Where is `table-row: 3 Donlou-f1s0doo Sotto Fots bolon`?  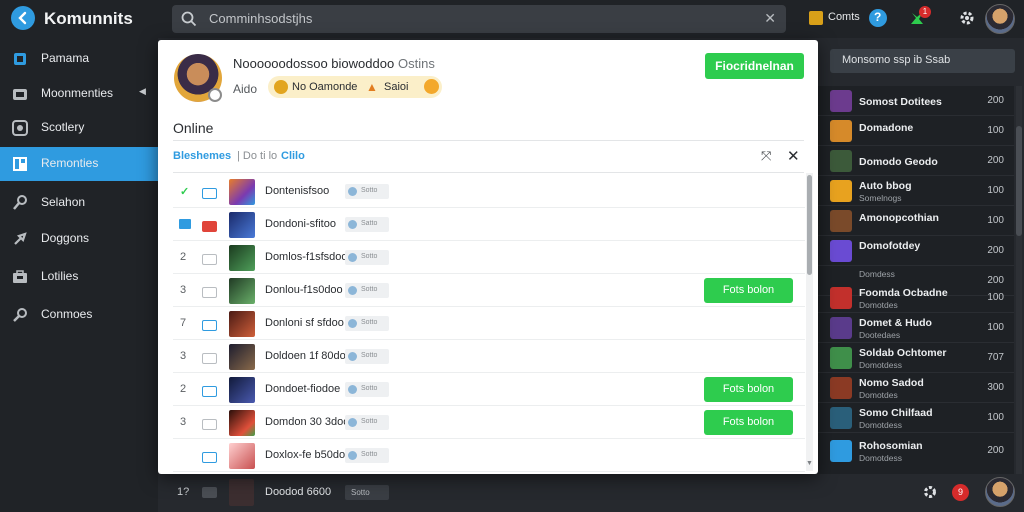
table-row: 3 Donlou-f1s0doo Sotto Fots bolon is located at coordinates (489, 290).